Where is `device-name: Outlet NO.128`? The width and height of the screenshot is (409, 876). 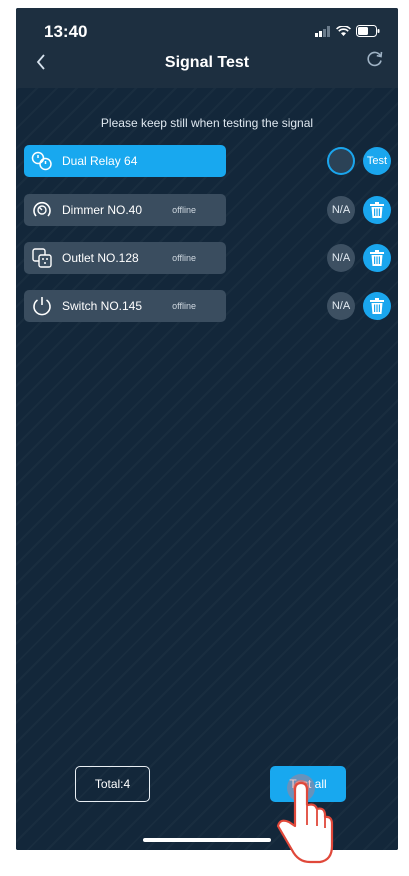
device-name: Outlet NO.128 is located at coordinates (100, 258).